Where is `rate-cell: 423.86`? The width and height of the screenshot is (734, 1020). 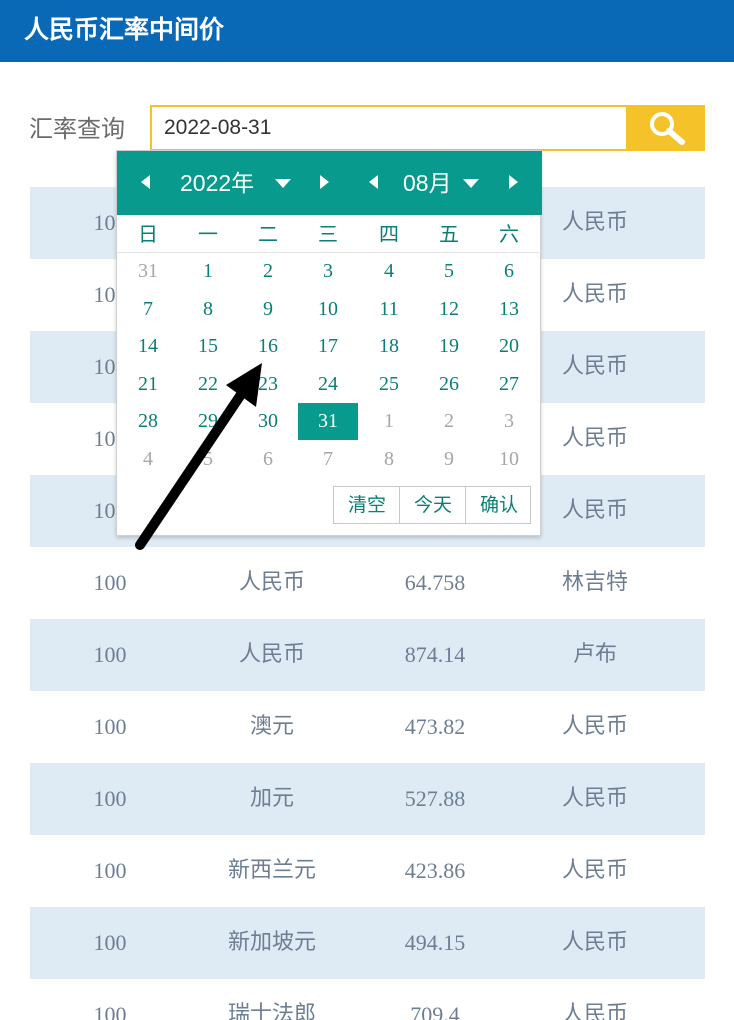
rate-cell: 423.86 is located at coordinates (435, 870).